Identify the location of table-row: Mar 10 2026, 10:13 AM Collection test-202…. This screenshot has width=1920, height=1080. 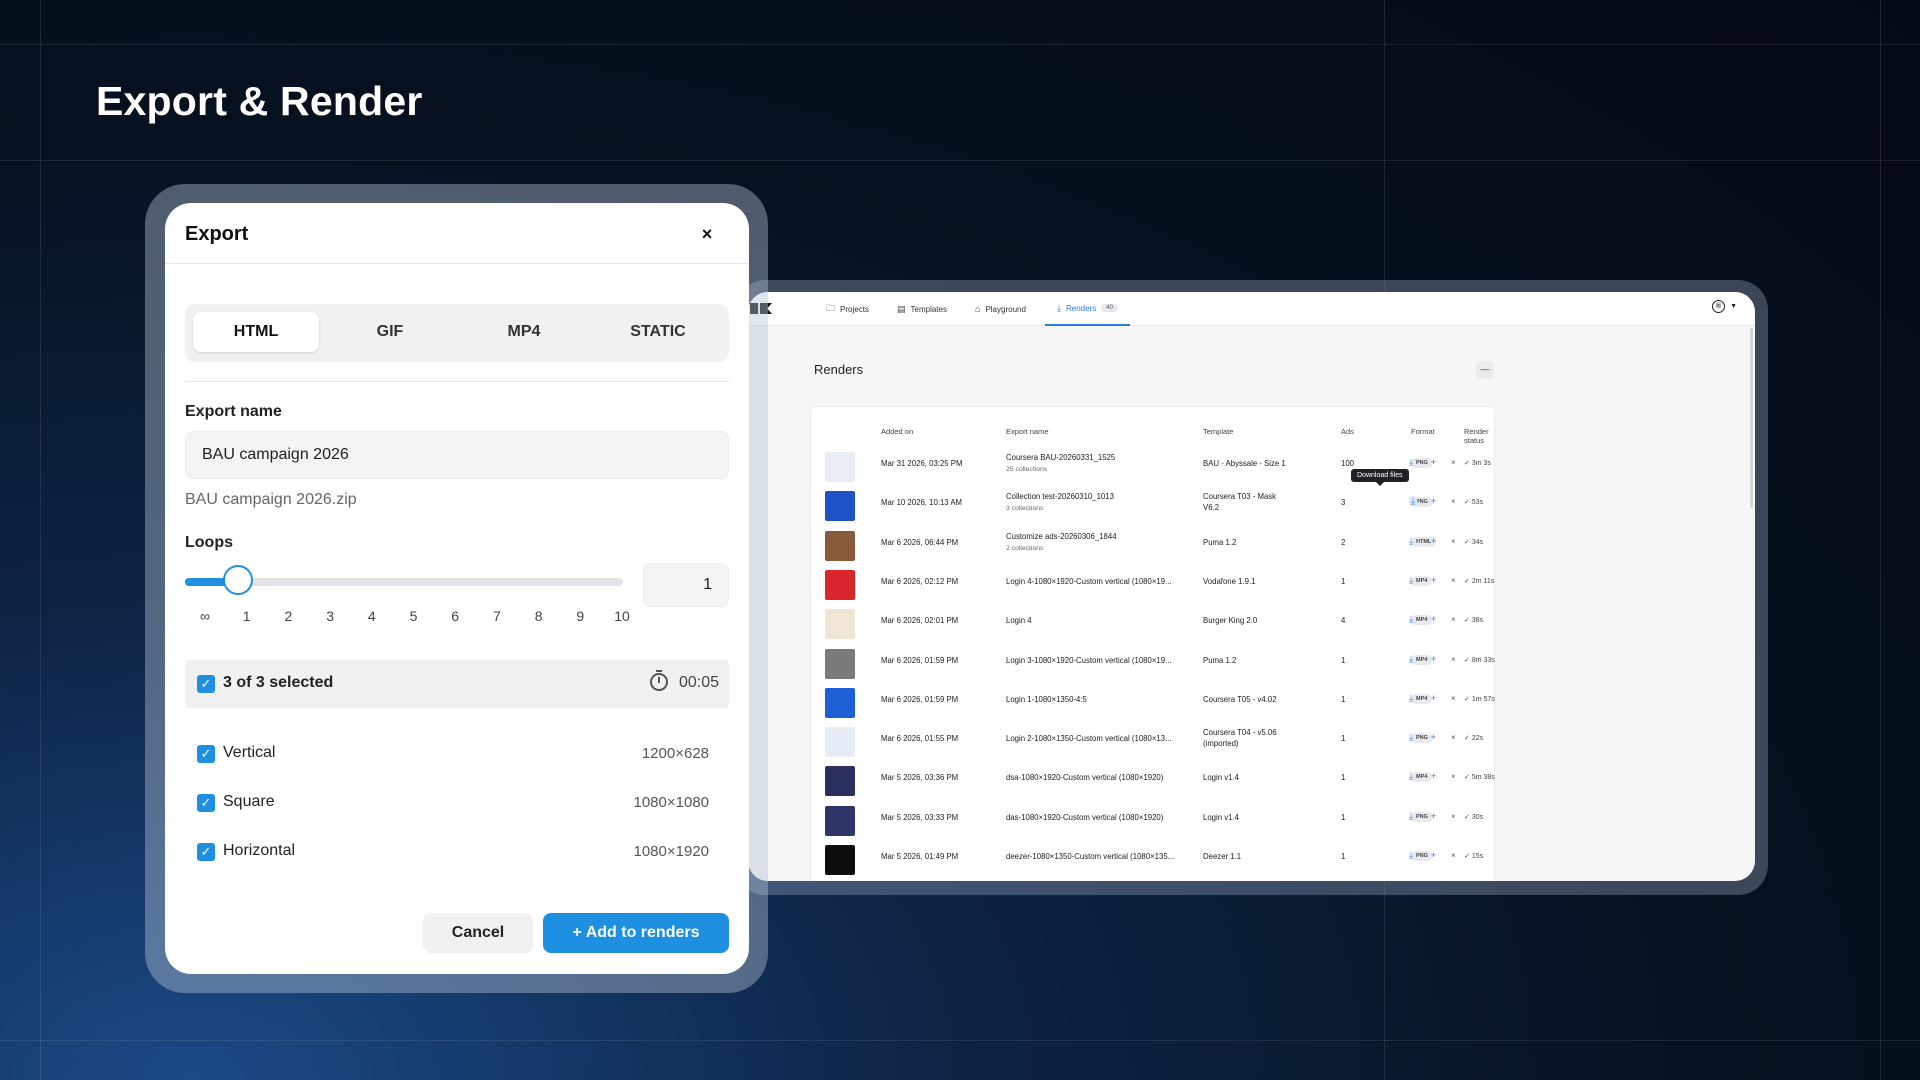
(1153, 507).